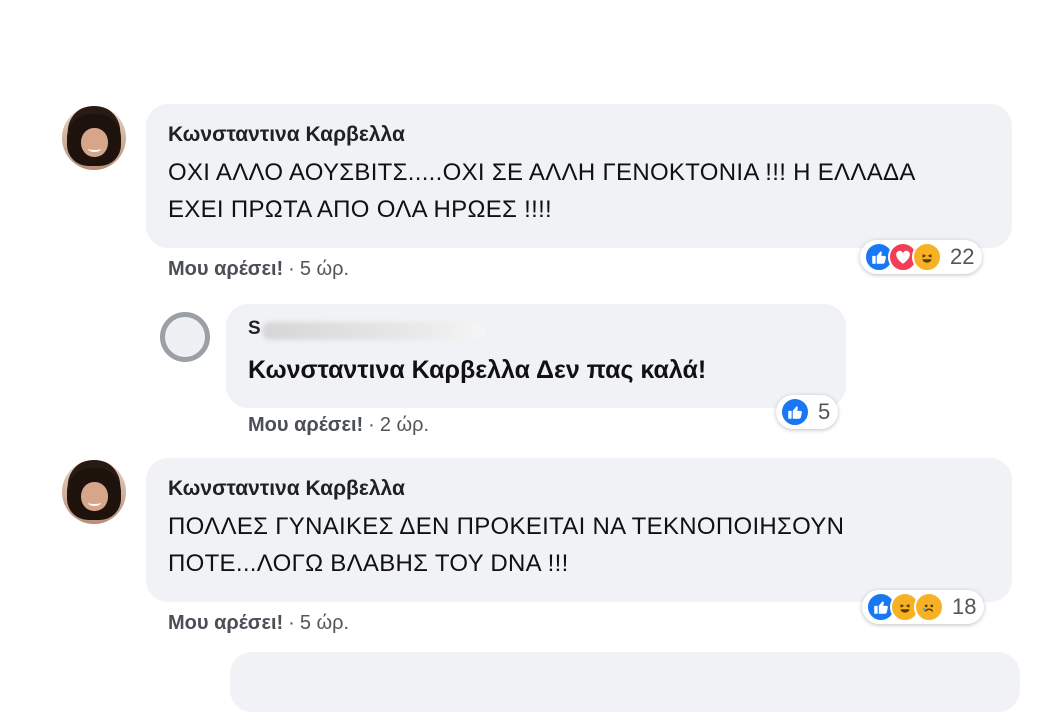 The width and height of the screenshot is (1062, 712). I want to click on reactions-summary: 18, so click(923, 607).